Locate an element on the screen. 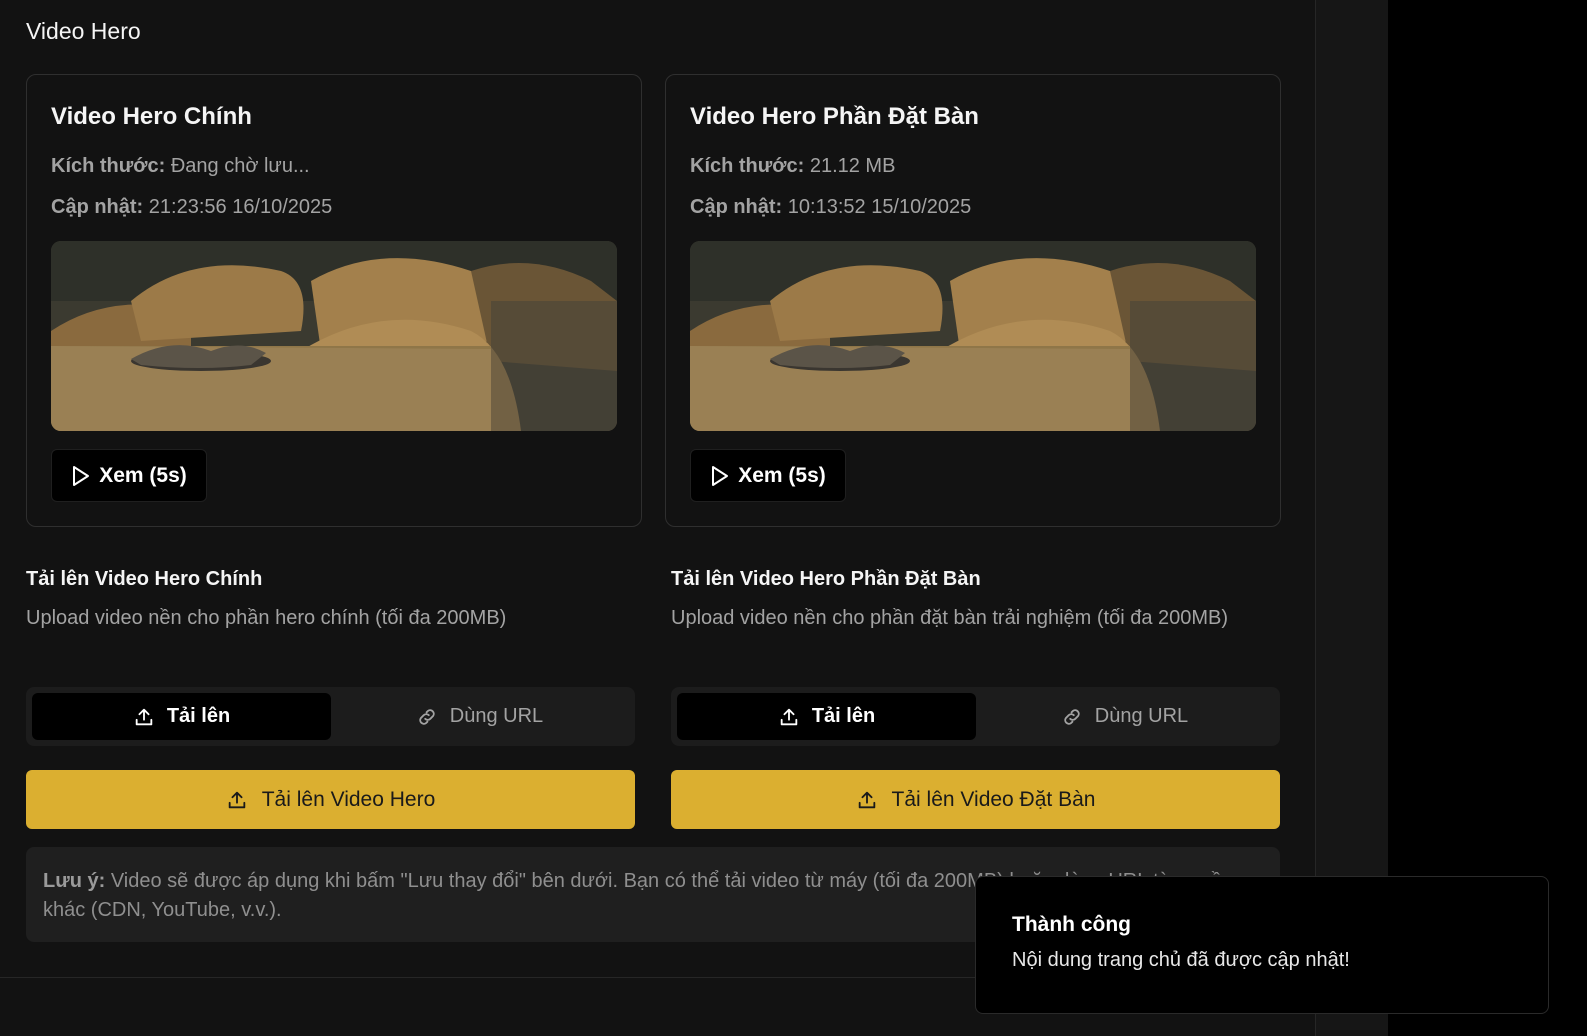 The height and width of the screenshot is (1036, 1587). updated-info: Cập nhật: 10:13:52 15/10/2025 is located at coordinates (830, 207).